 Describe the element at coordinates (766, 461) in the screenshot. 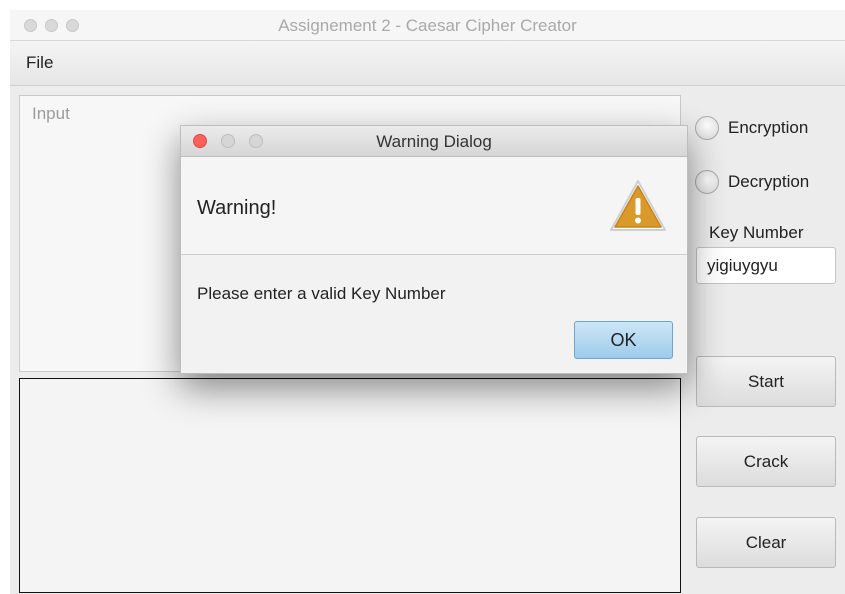

I see `crack-button: Crack` at that location.